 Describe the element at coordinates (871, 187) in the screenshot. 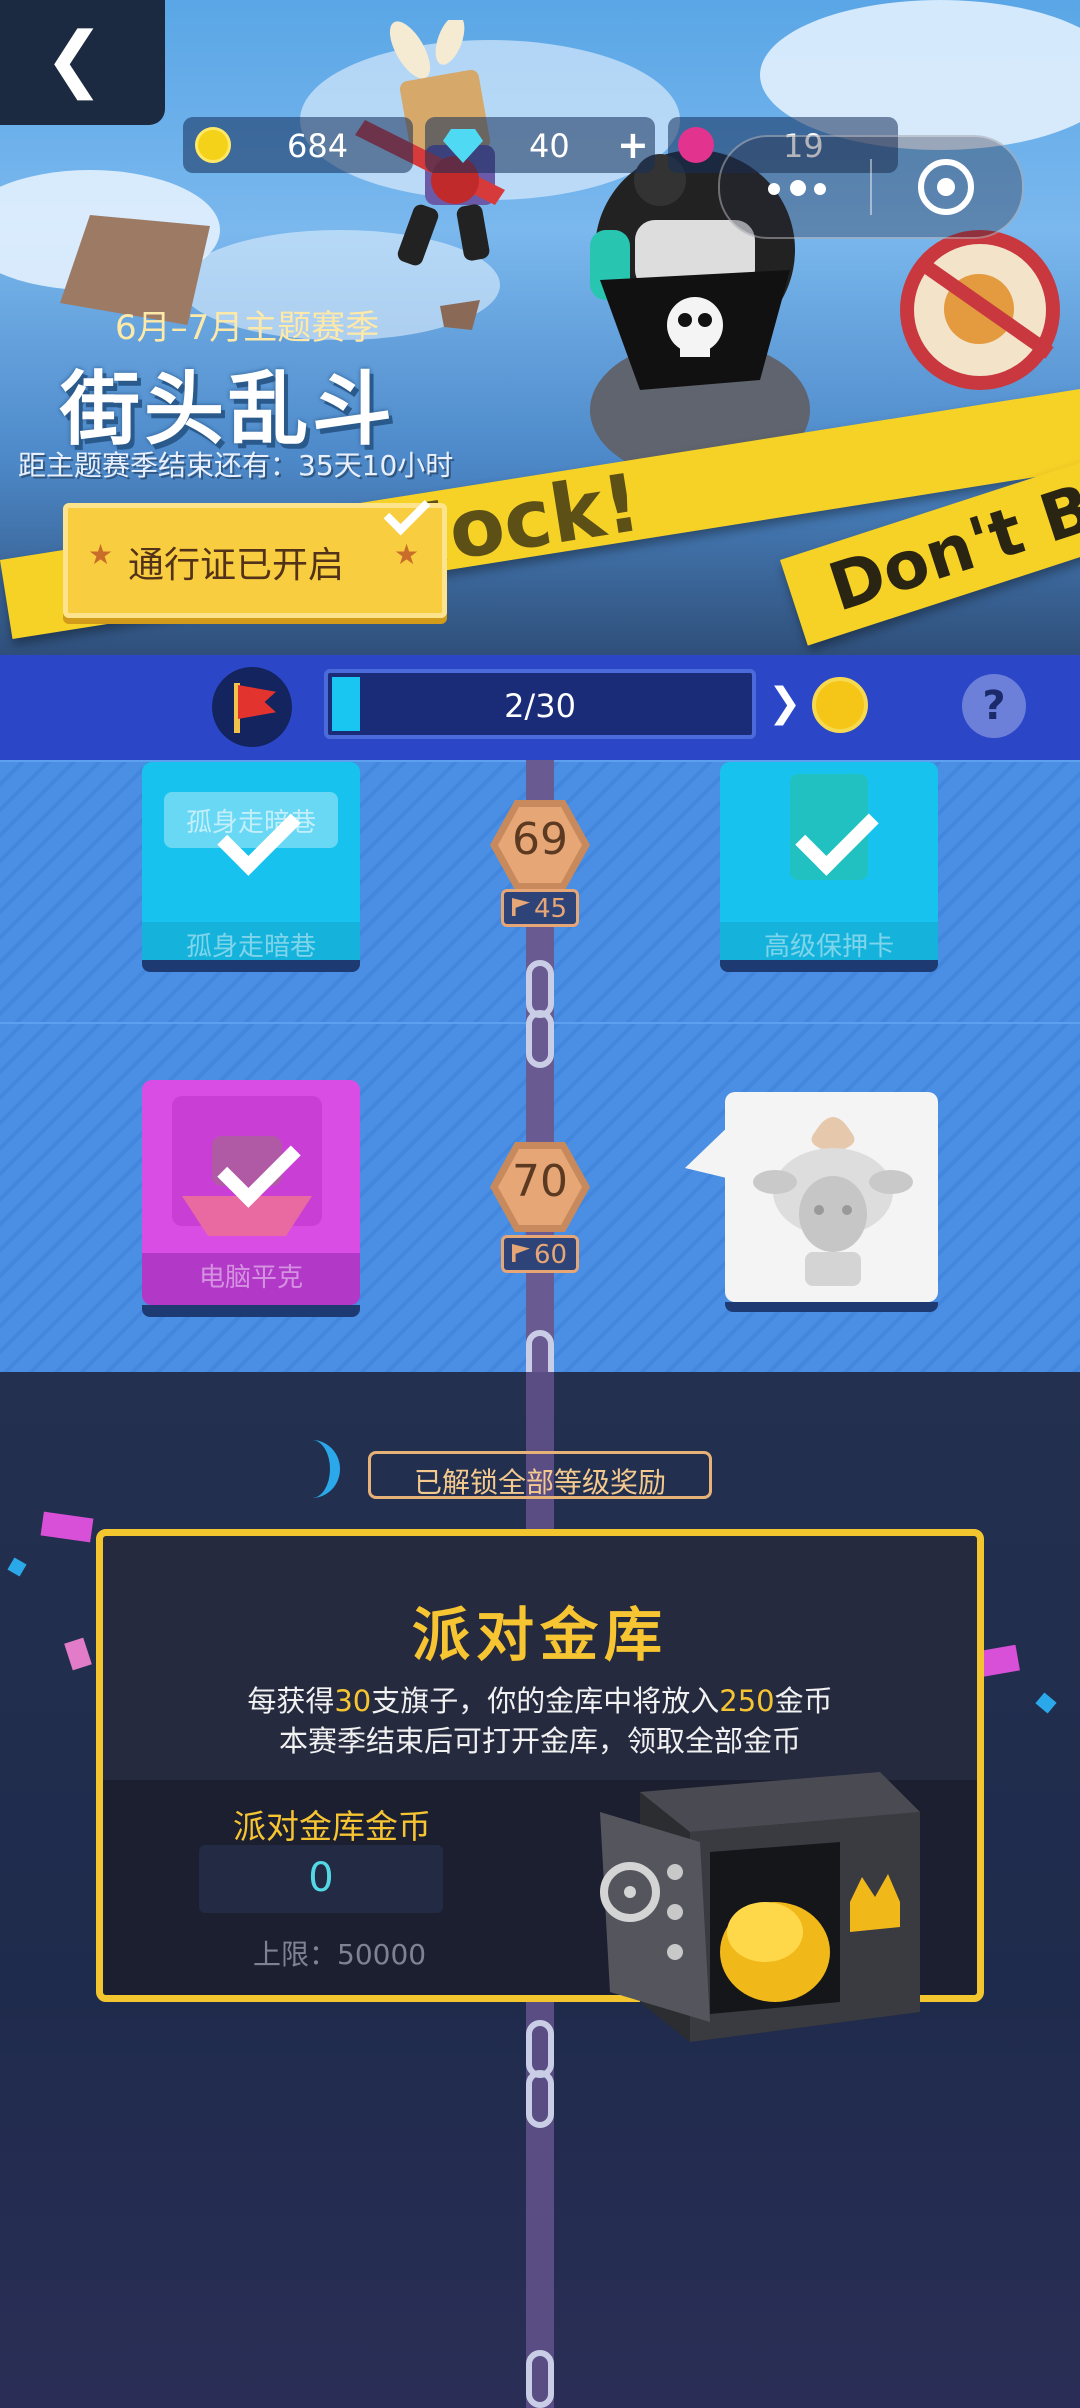

I see `mini-program-capsule` at that location.